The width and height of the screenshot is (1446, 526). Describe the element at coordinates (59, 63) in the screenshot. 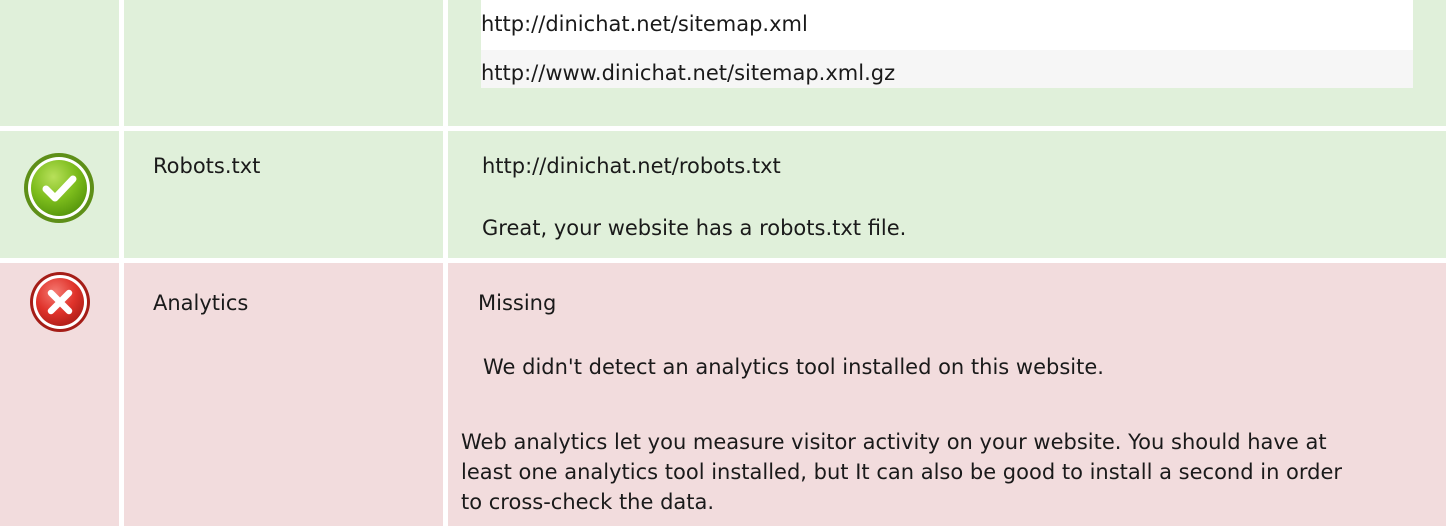

I see `sitemap-status-cell` at that location.